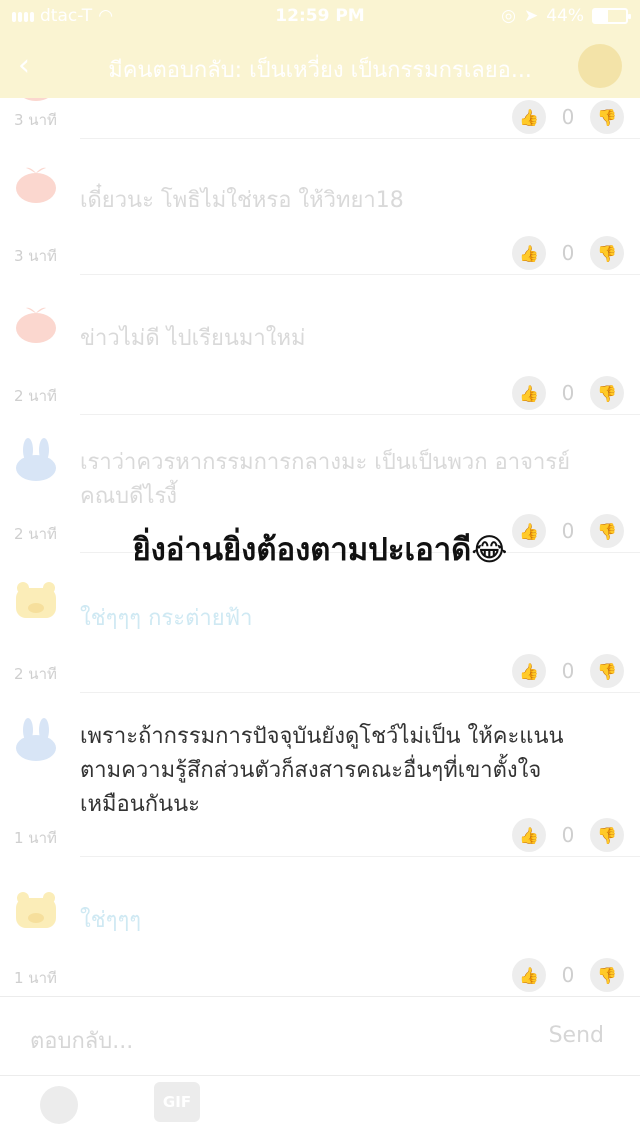 This screenshot has height=1136, width=640. I want to click on reply-composer: ตอบกลับ... Send GIF, so click(320, 1066).